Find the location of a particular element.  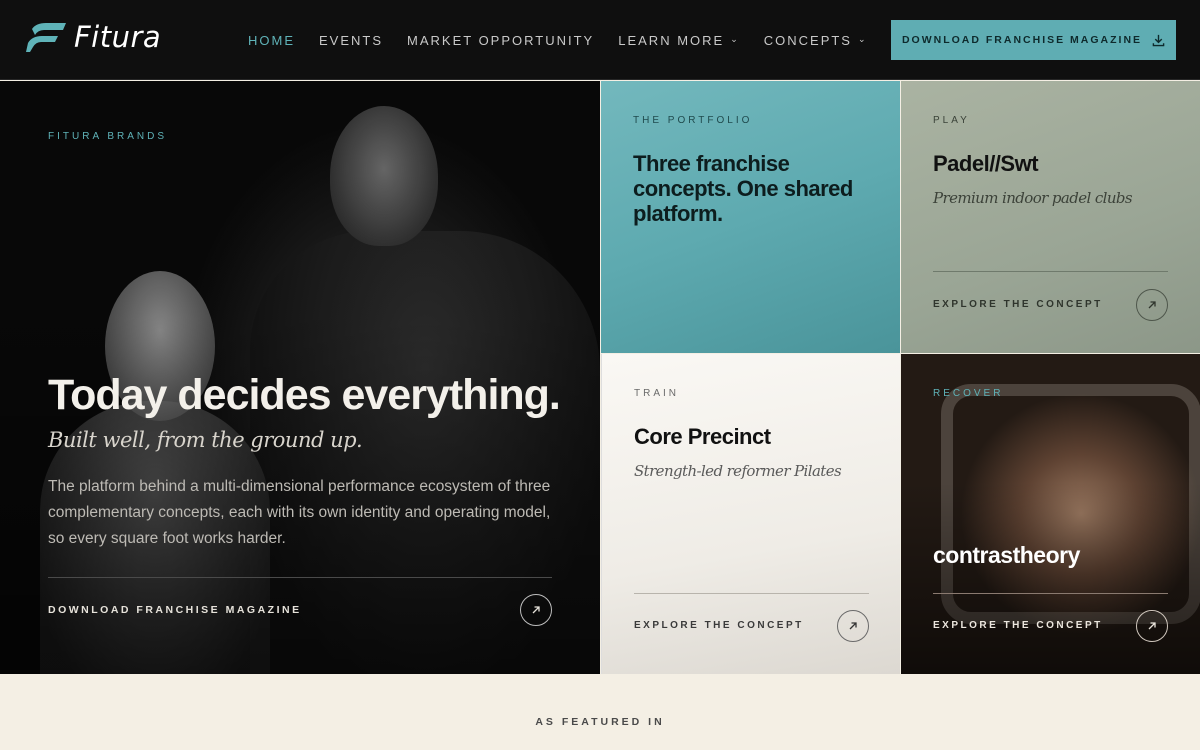

hero-arrow-button is located at coordinates (536, 610).